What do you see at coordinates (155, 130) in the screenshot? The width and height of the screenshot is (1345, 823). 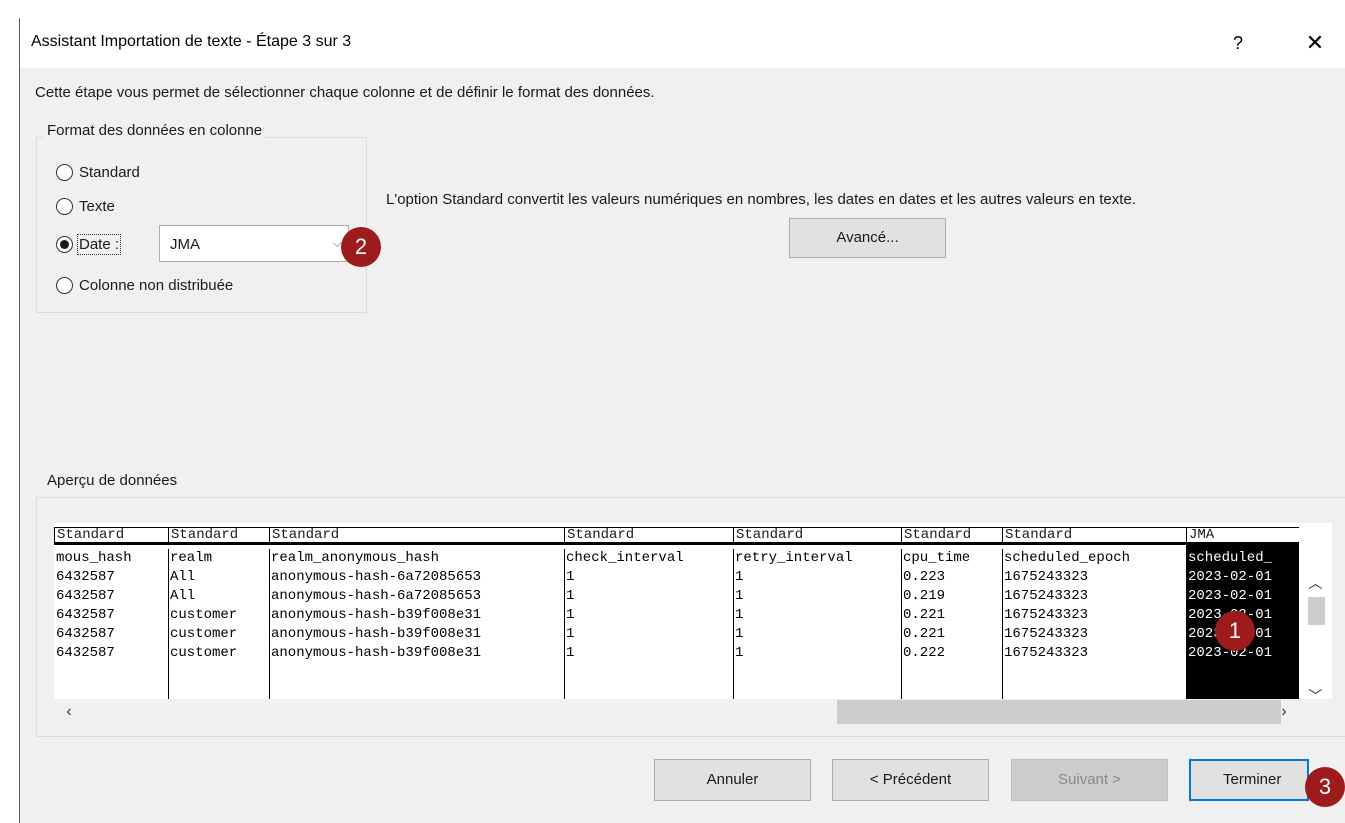 I see `column-format-legend: Format des données en colonne` at bounding box center [155, 130].